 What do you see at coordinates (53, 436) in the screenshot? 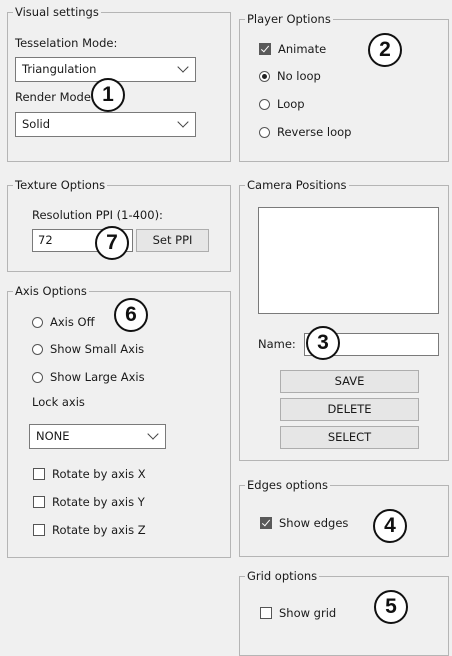
I see `lock-axis-value: NONE` at bounding box center [53, 436].